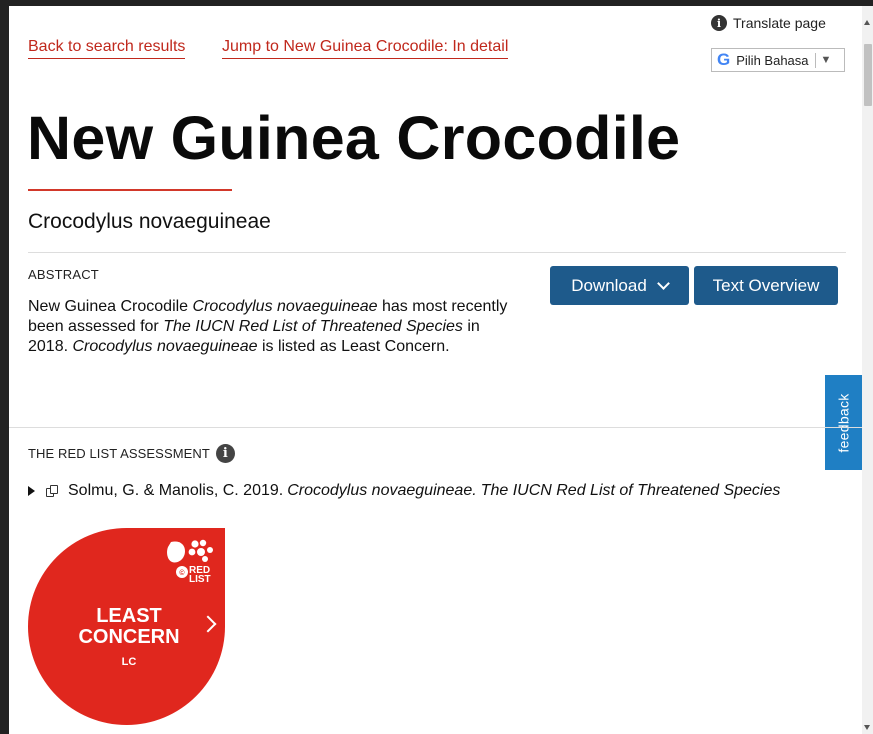 The width and height of the screenshot is (873, 734). I want to click on page-title: New Guinea Crocodile, so click(354, 138).